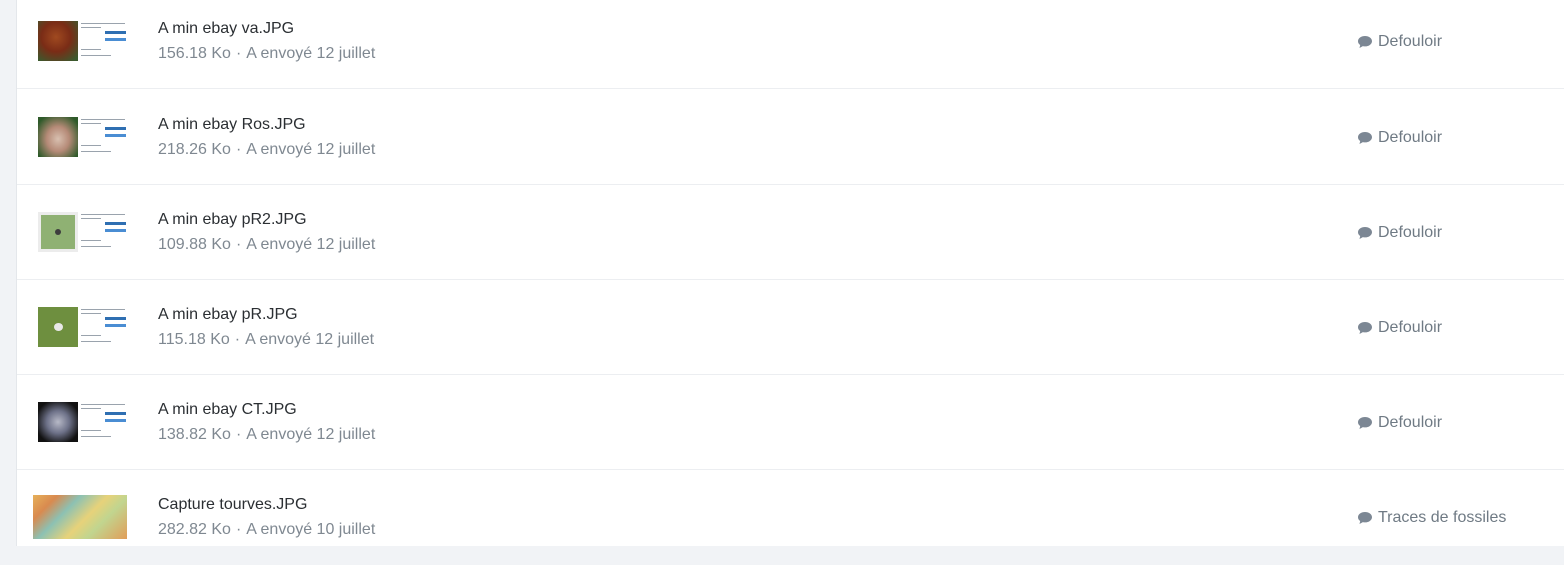  I want to click on forum-link: Traces de fossiles, so click(1431, 518).